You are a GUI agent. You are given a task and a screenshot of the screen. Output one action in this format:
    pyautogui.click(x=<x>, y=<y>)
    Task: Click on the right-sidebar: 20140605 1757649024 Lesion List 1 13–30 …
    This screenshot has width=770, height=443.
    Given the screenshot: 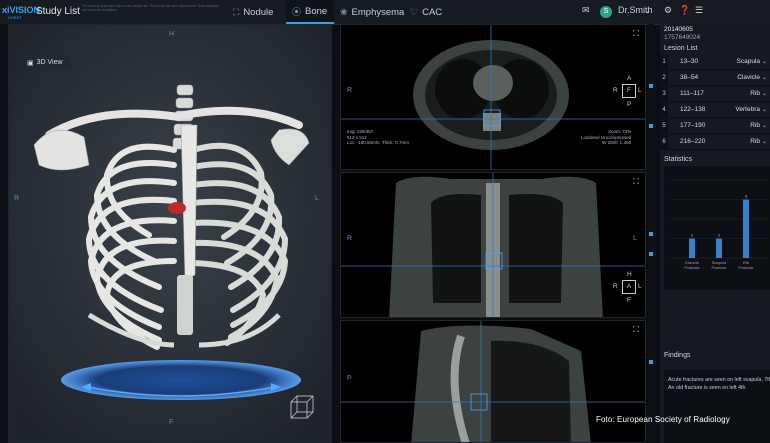 What is the action you would take?
    pyautogui.click(x=715, y=233)
    